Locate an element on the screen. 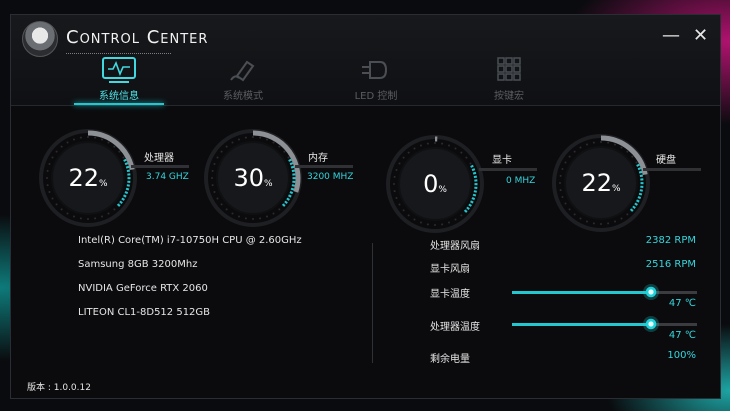  gpu-model: NVIDIA GeForce RTX 2060 is located at coordinates (143, 288).